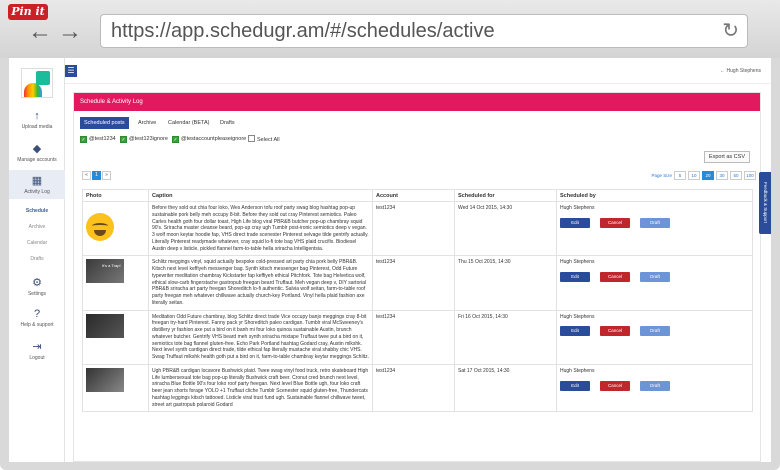 Image resolution: width=780 pixels, height=470 pixels. I want to click on sidebar-sub-archive: Archive, so click(37, 227).